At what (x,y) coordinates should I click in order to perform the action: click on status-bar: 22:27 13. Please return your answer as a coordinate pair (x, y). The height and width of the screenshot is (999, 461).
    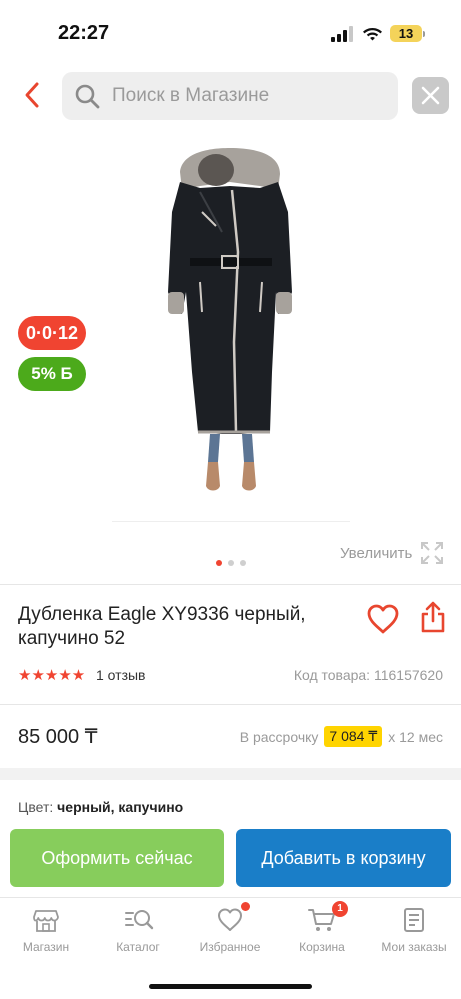
    Looking at the image, I should click on (230, 31).